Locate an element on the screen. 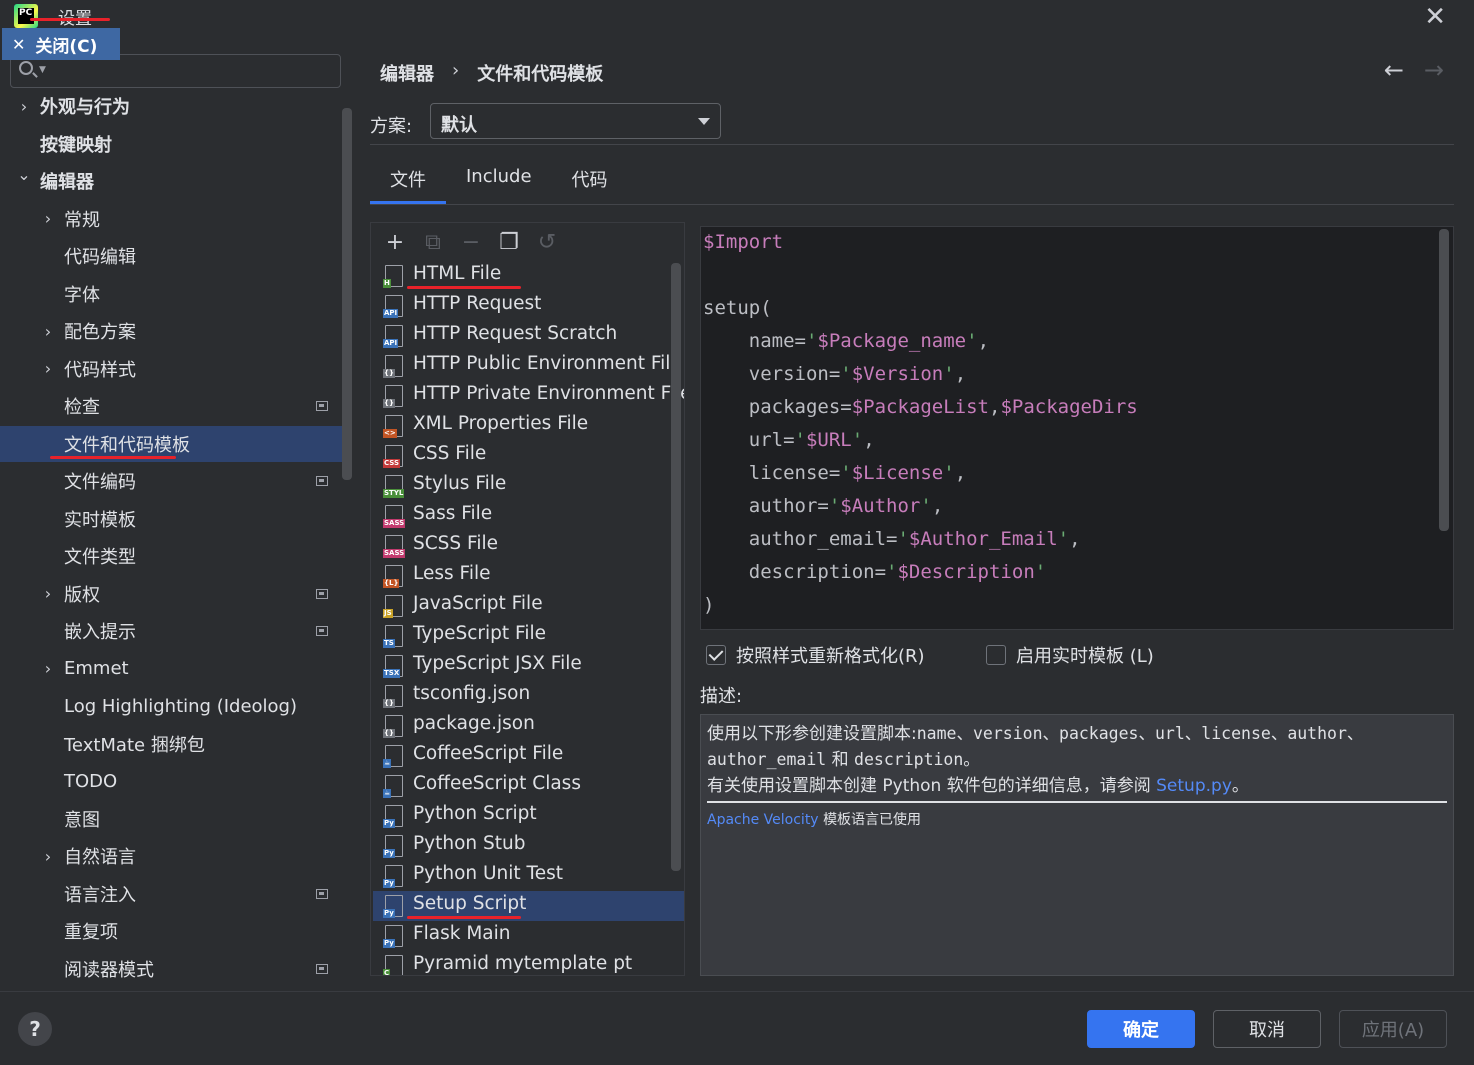 The image size is (1474, 1065). code-token: ' is located at coordinates (846, 473).